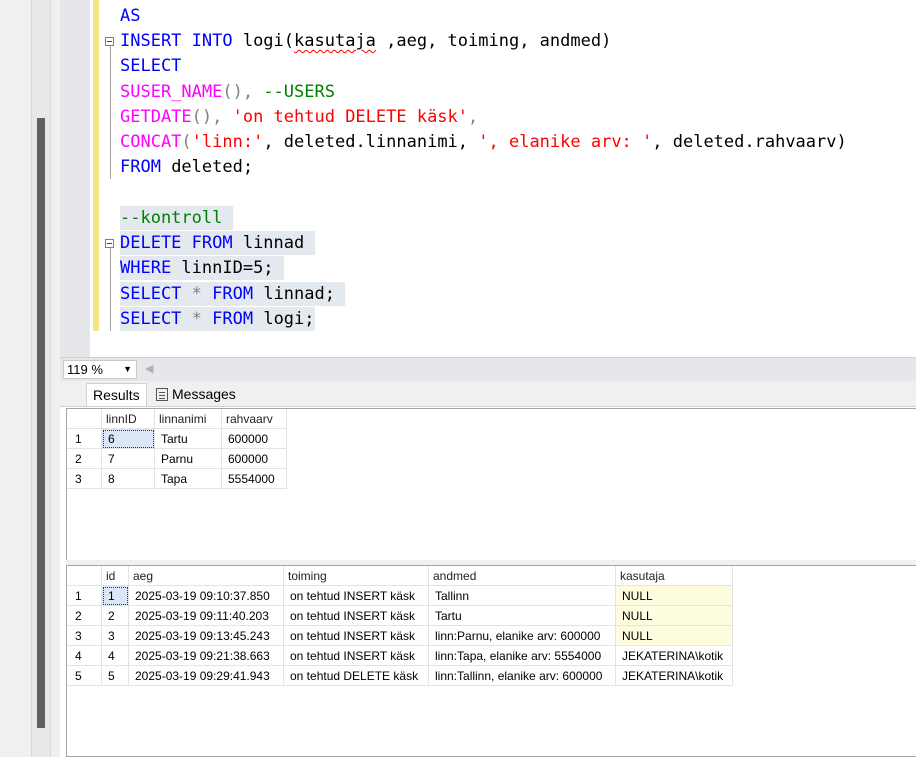 The width and height of the screenshot is (916, 757). Describe the element at coordinates (233, 294) in the screenshot. I see `code-line-selected: SELECT * FROM linnad;` at that location.